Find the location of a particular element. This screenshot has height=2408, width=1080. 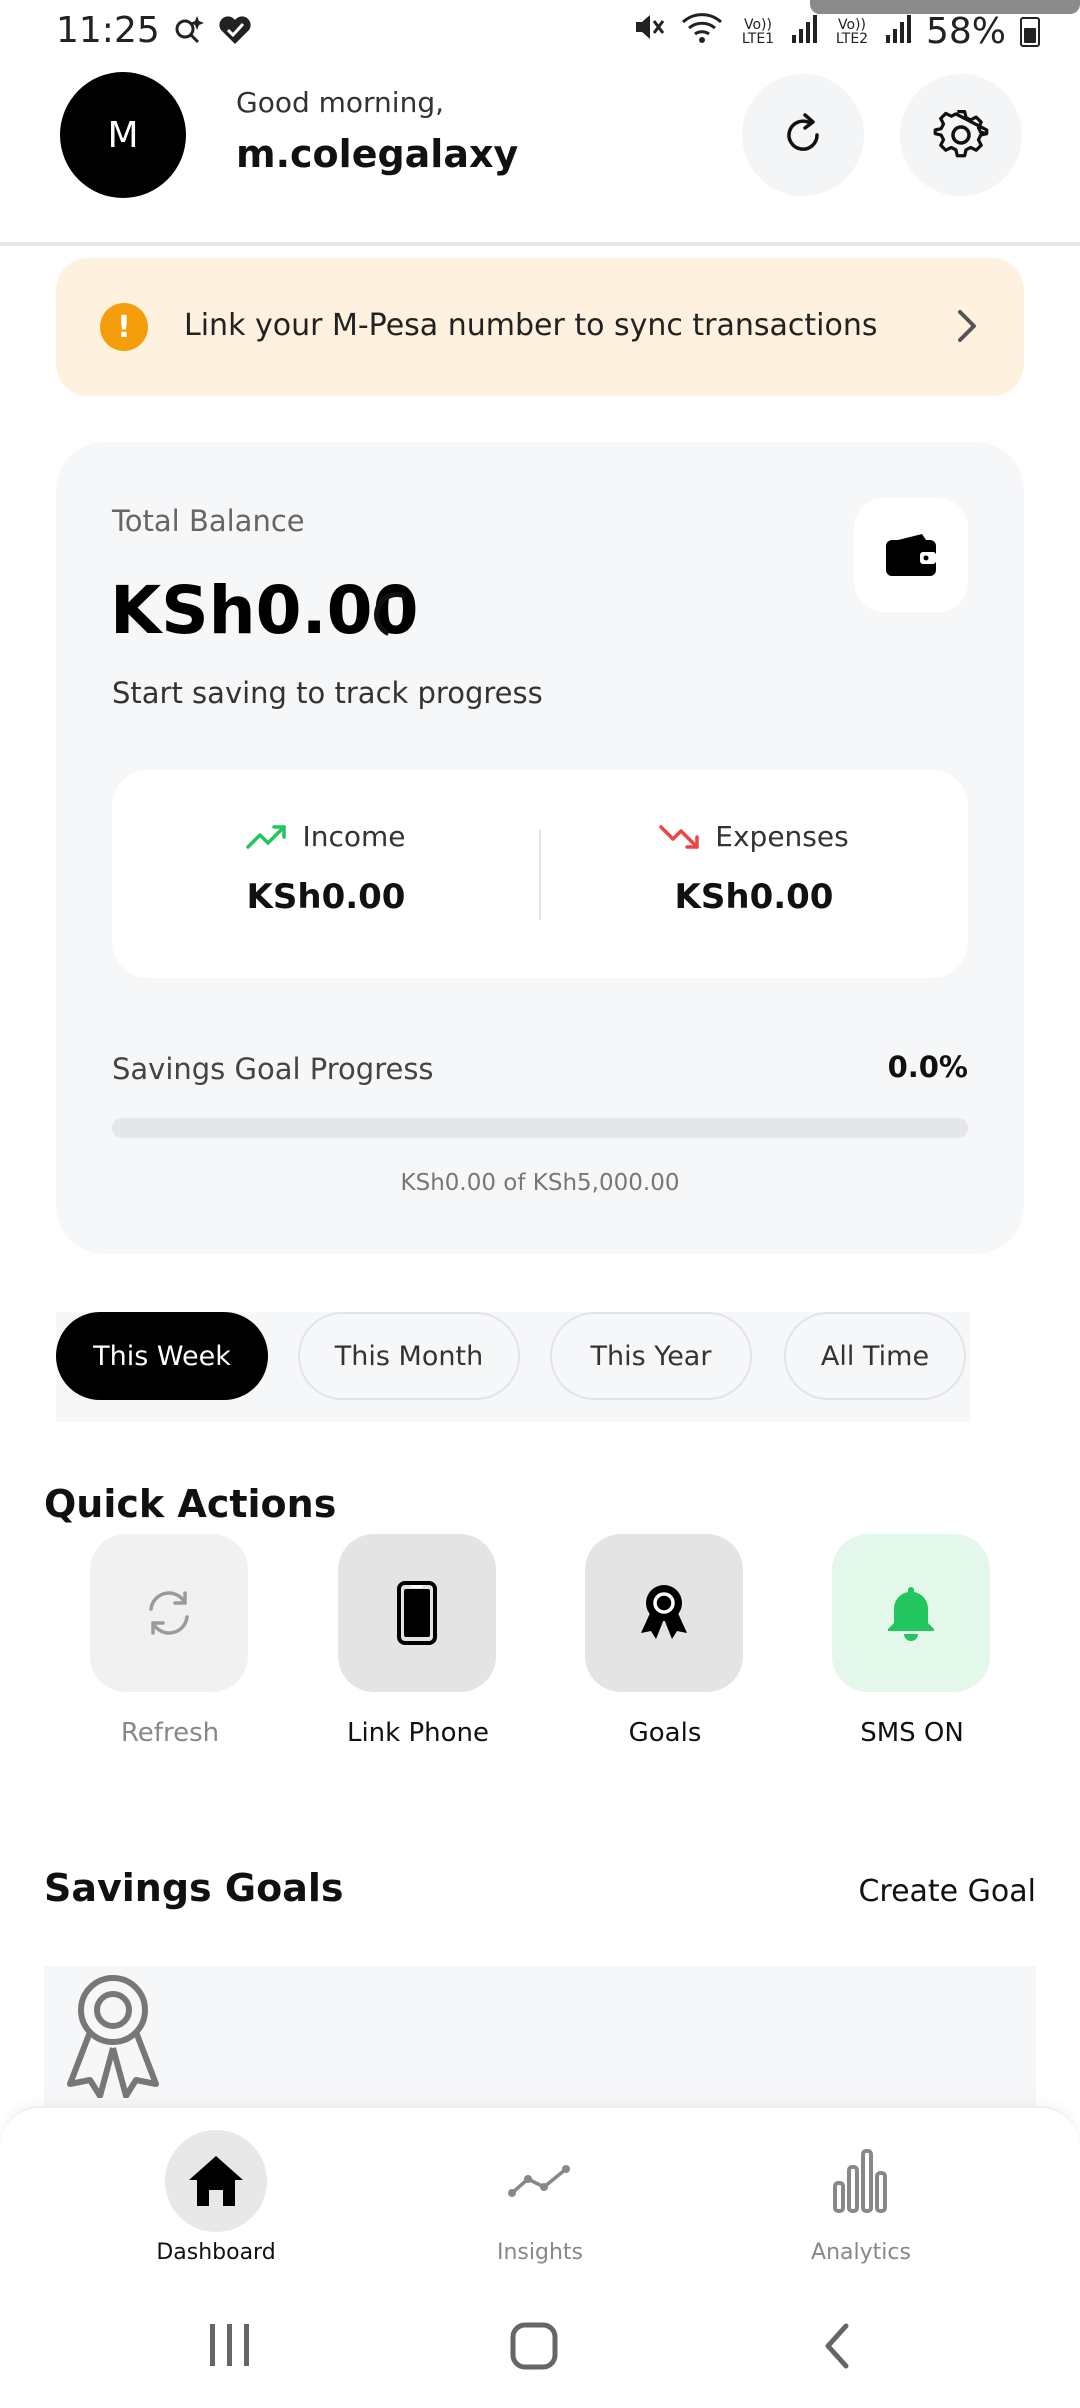

quick-action-goals: Goals is located at coordinates (665, 1641).